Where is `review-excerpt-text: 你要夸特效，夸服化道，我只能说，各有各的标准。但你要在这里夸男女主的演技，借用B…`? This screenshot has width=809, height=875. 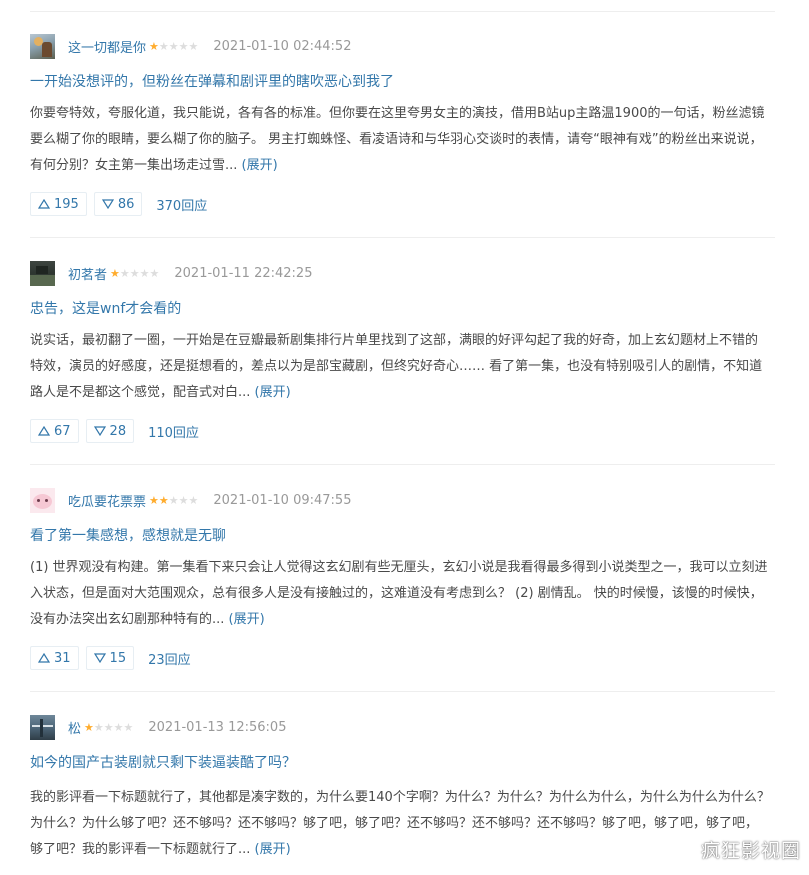
review-excerpt-text: 你要夸特效，夸服化道，我只能说，各有各的标准。但你要在这里夸男女主的演技，借用B… is located at coordinates (397, 139).